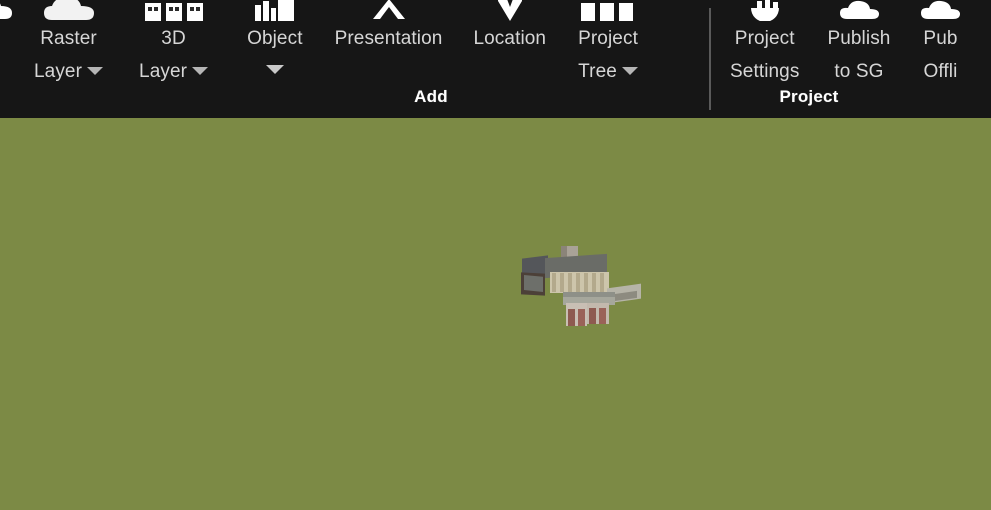  Describe the element at coordinates (68, 38) in the screenshot. I see `ribbon-button-label-line1: Raster` at that location.